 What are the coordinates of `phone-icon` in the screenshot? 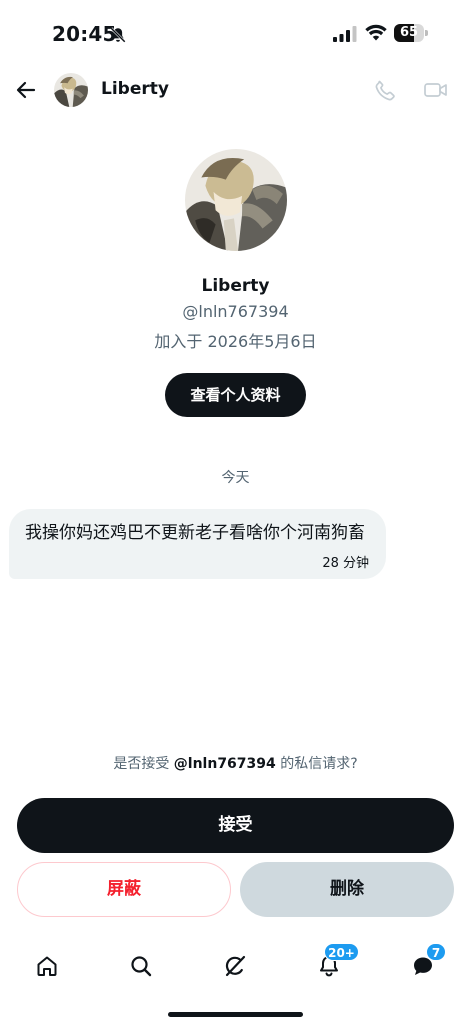 It's located at (385, 90).